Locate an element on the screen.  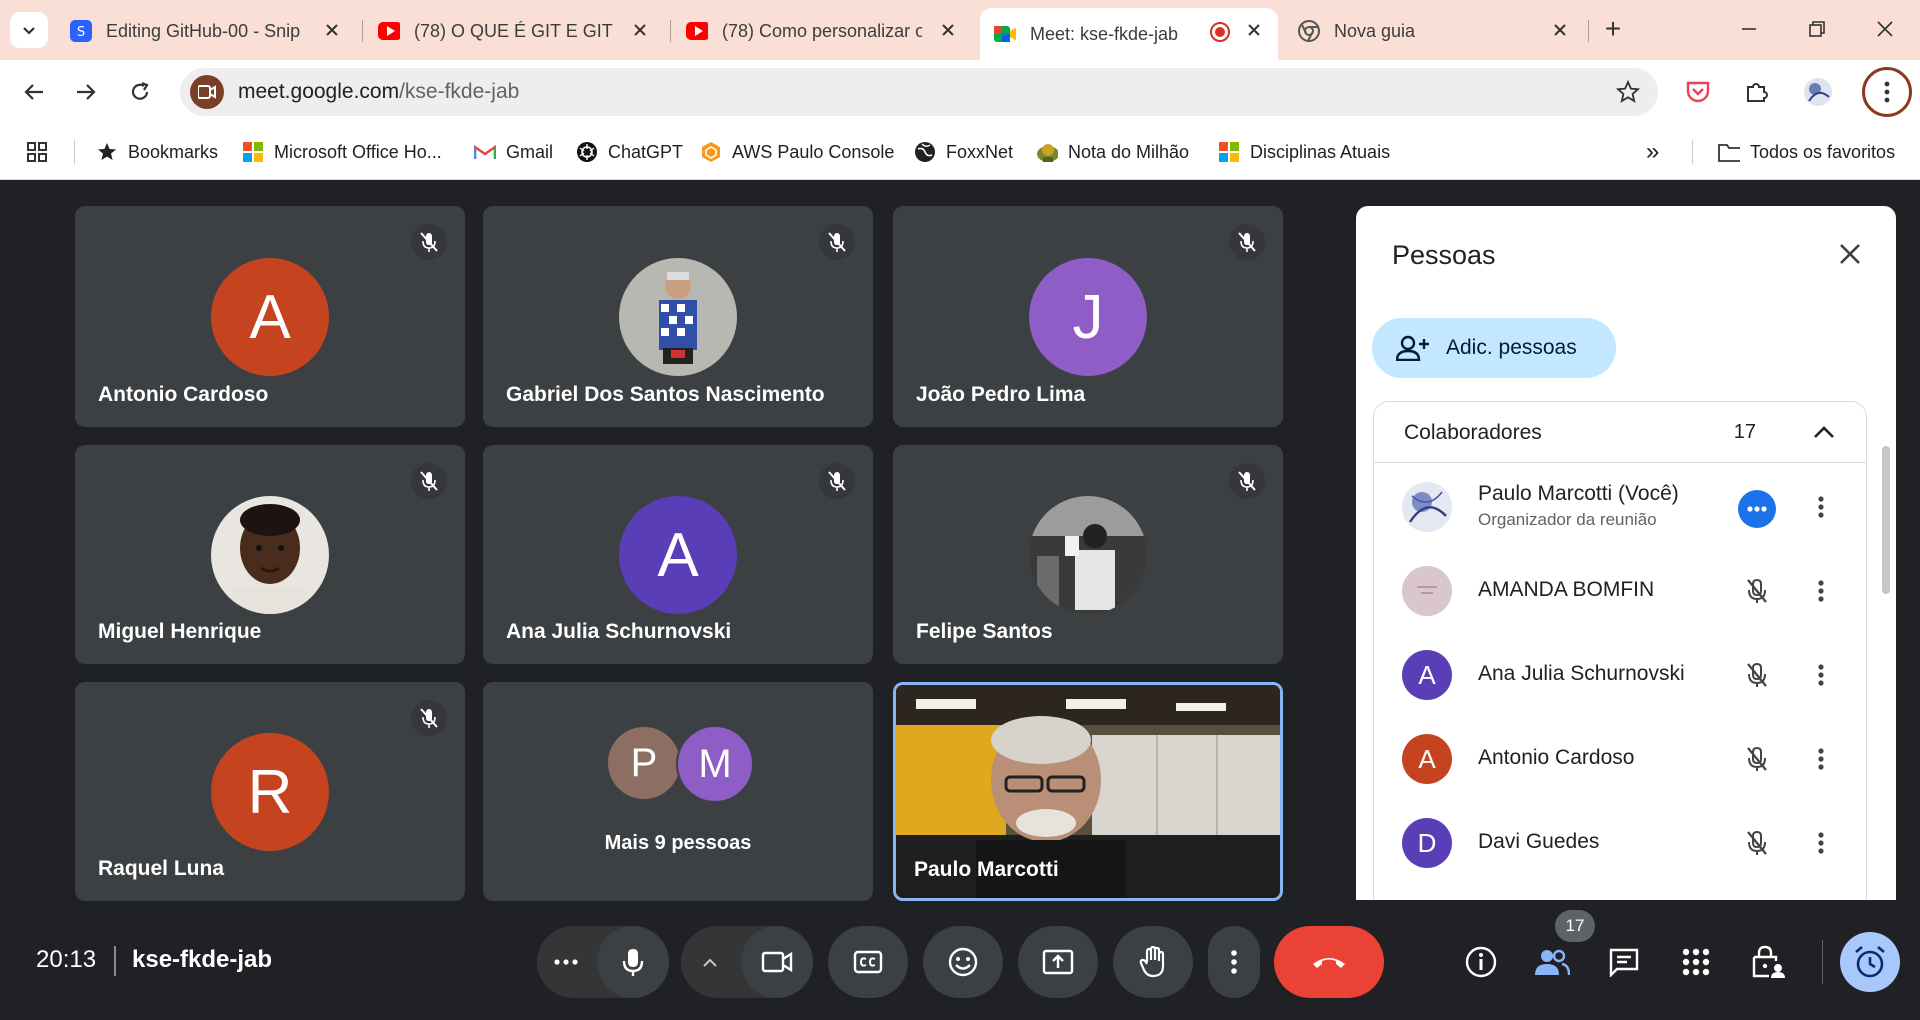
tab-title: (78) O QUE É GIT E GITHU is located at coordinates (514, 30).